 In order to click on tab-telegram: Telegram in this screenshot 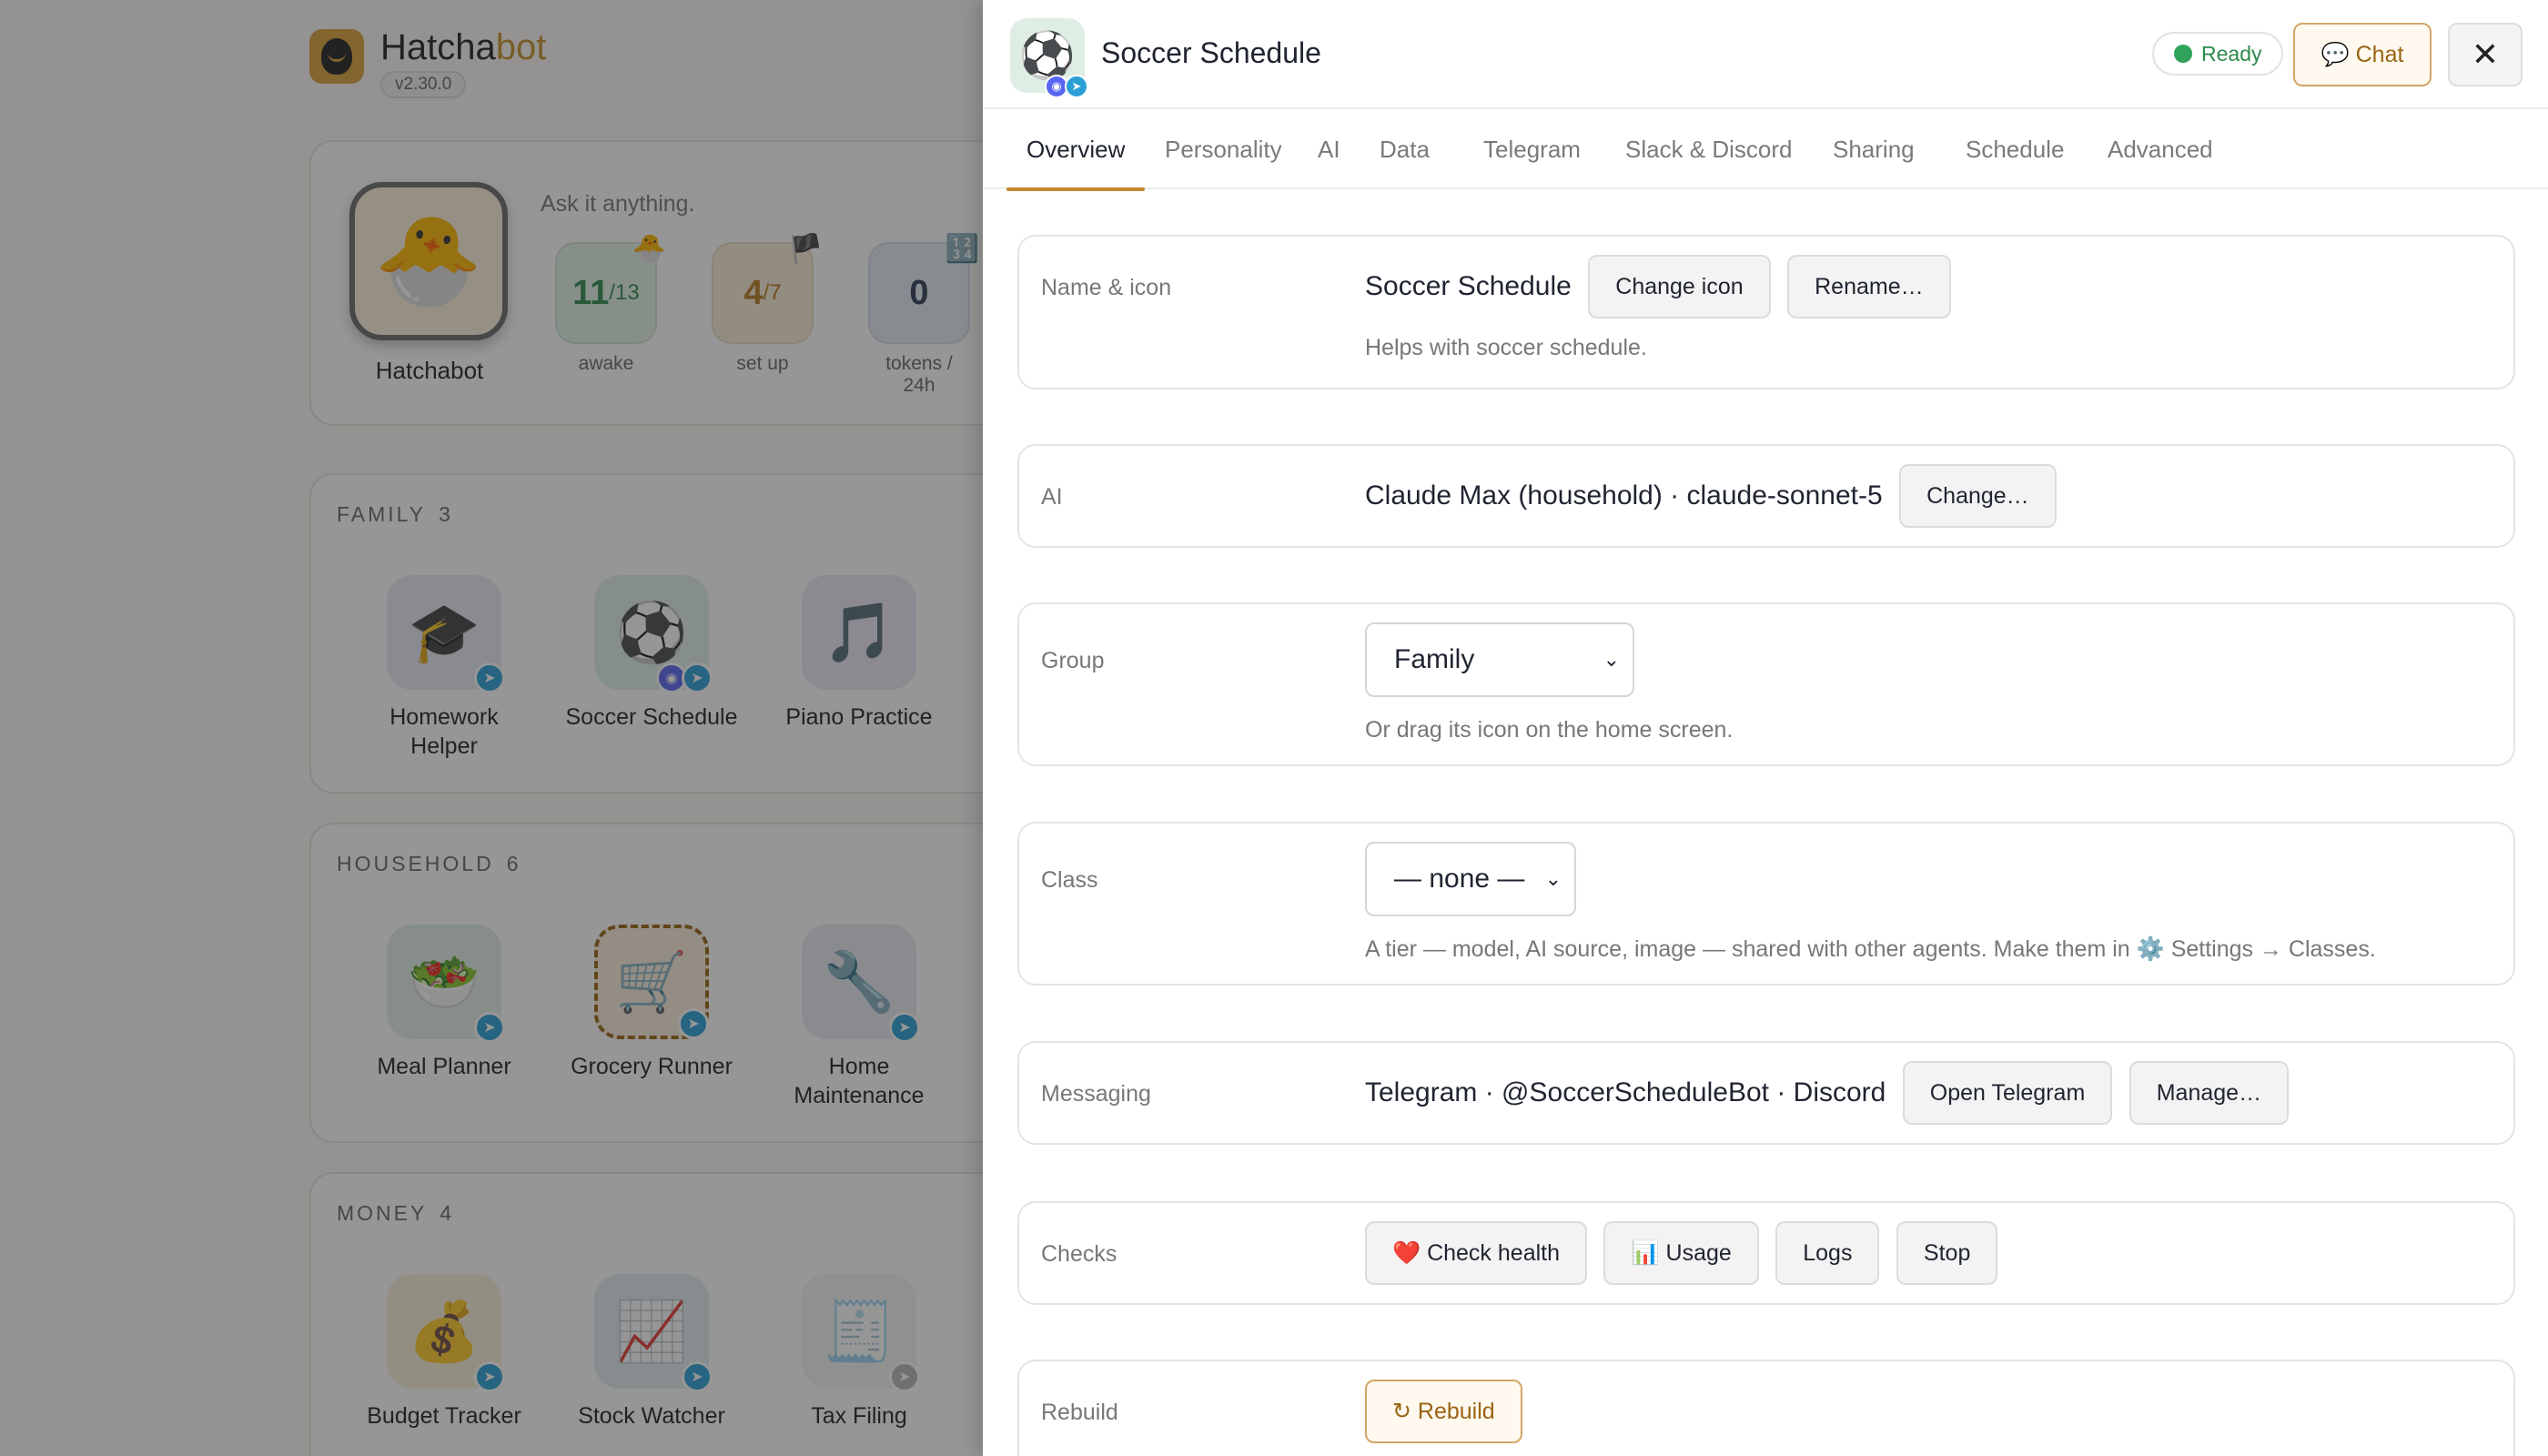, I will do `click(1532, 149)`.